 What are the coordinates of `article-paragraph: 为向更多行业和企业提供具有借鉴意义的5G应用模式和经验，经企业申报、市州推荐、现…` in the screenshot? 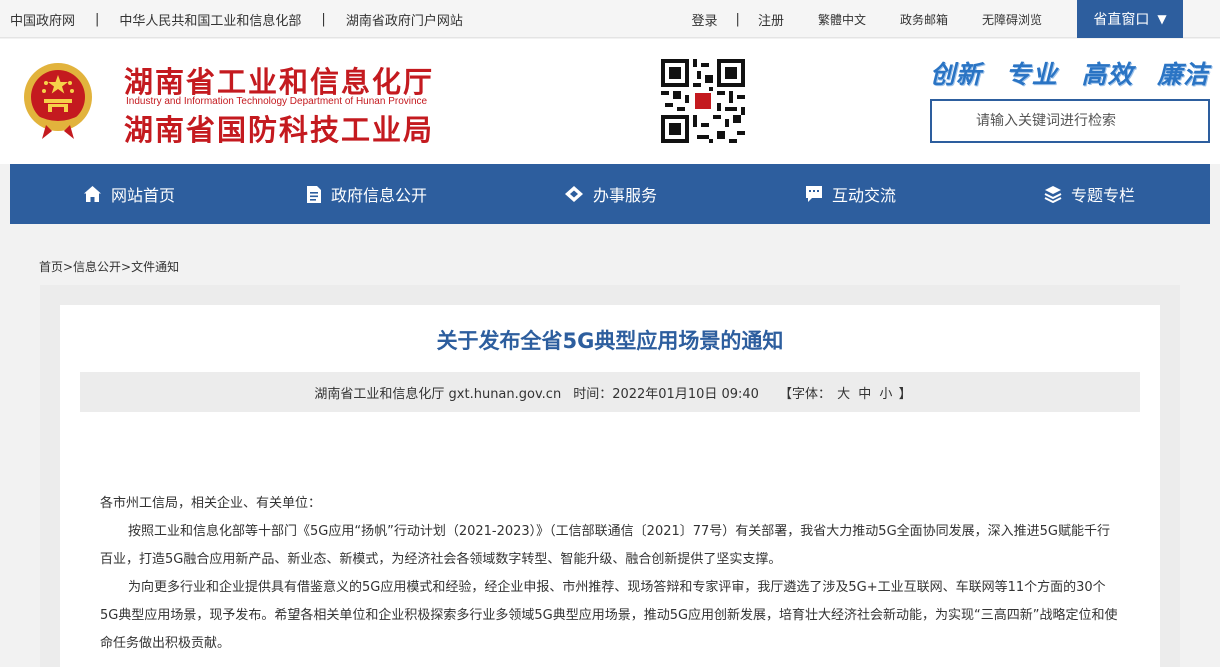 It's located at (609, 615).